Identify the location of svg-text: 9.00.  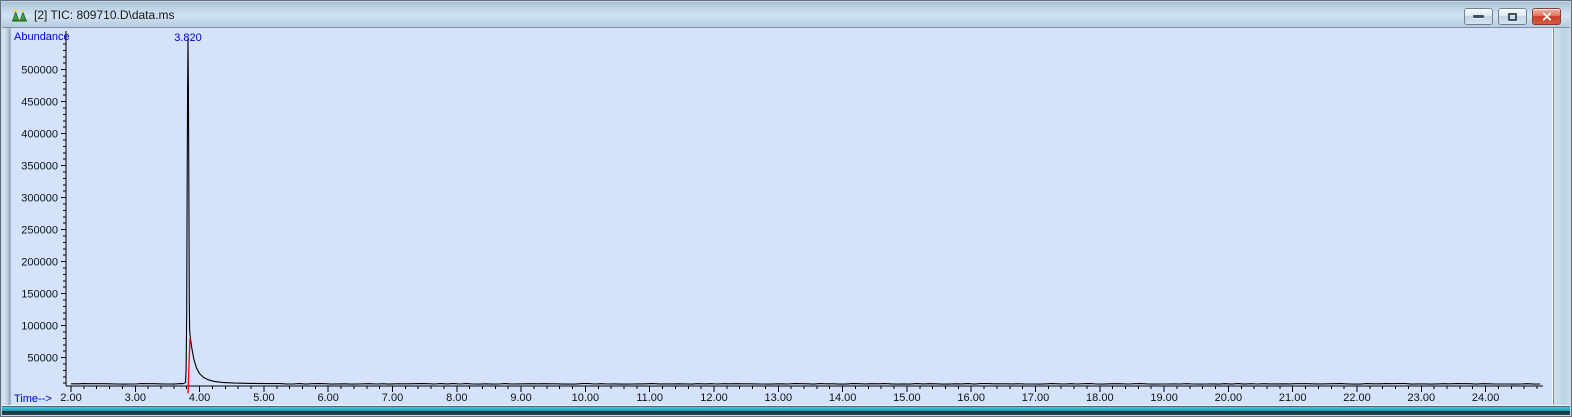
(520, 398).